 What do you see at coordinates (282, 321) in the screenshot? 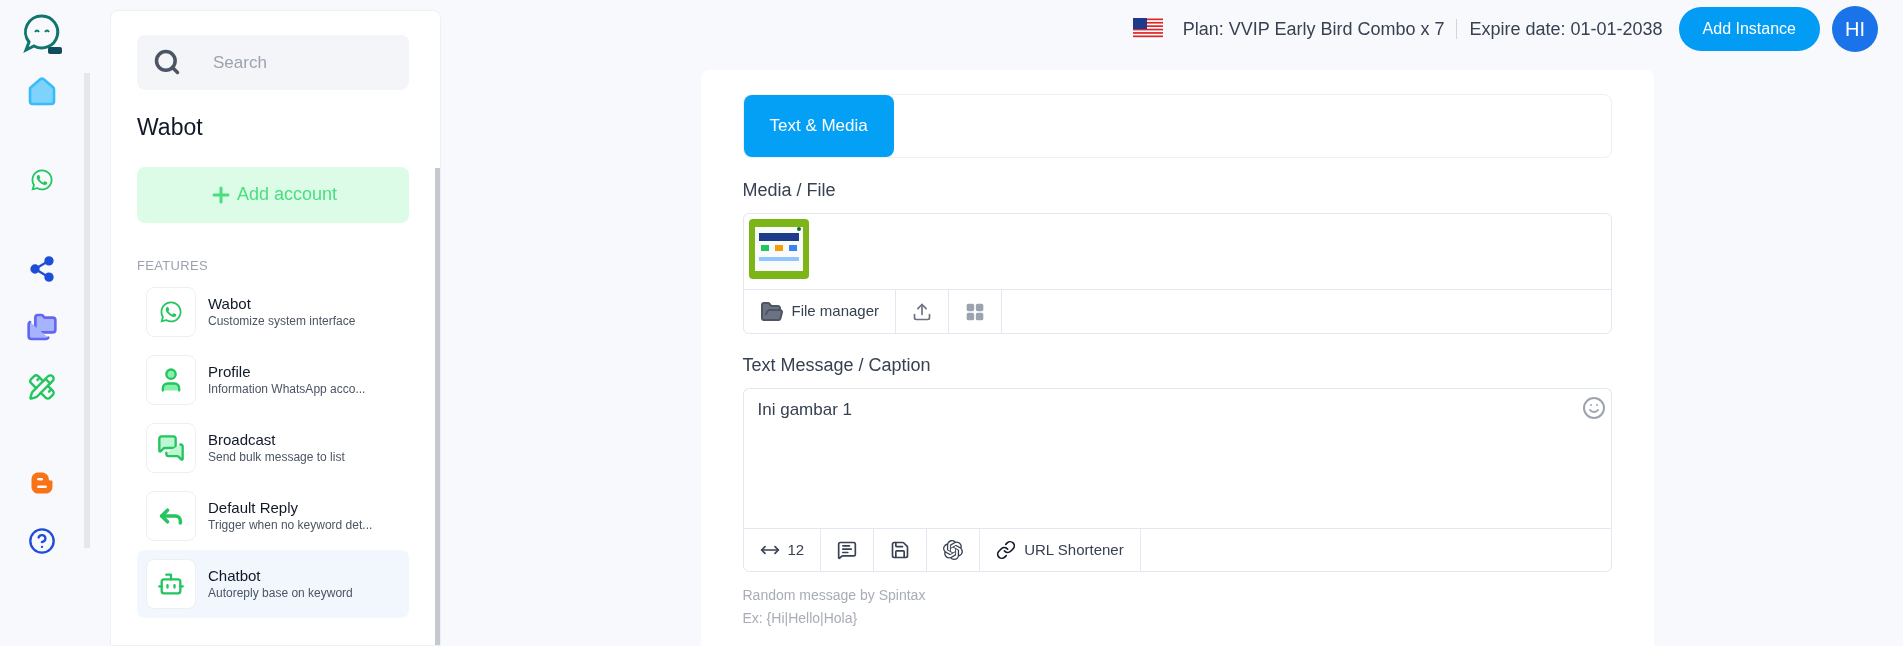
I see `item-subtitle: Customize system interface` at bounding box center [282, 321].